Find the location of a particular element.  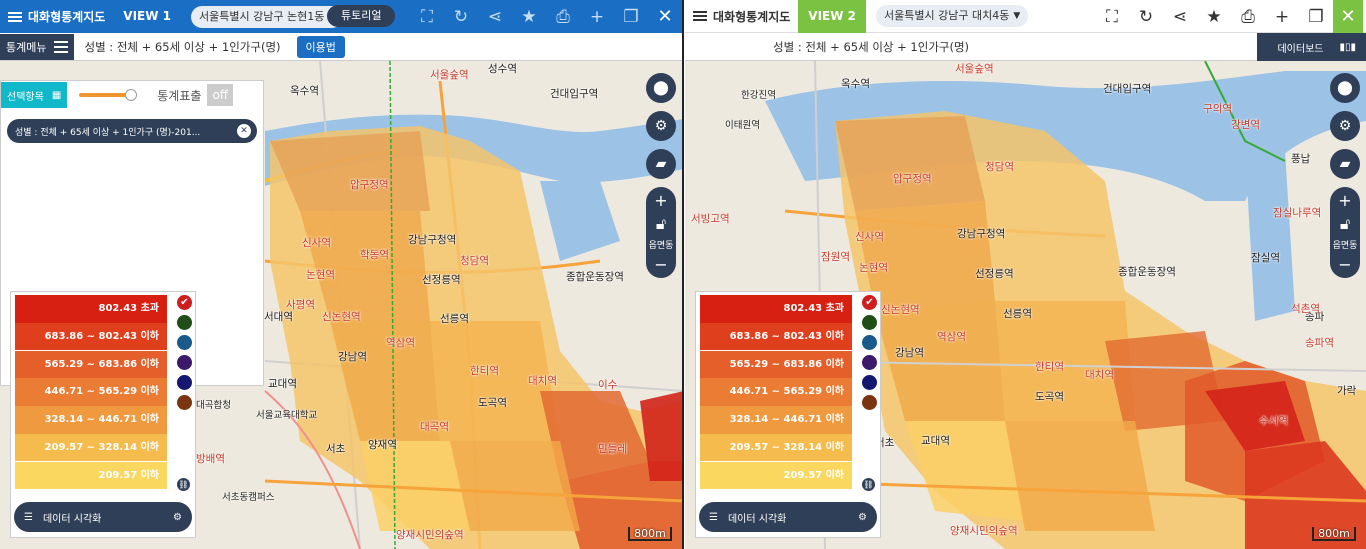

map-label: 선정릉역 is located at coordinates (994, 274).